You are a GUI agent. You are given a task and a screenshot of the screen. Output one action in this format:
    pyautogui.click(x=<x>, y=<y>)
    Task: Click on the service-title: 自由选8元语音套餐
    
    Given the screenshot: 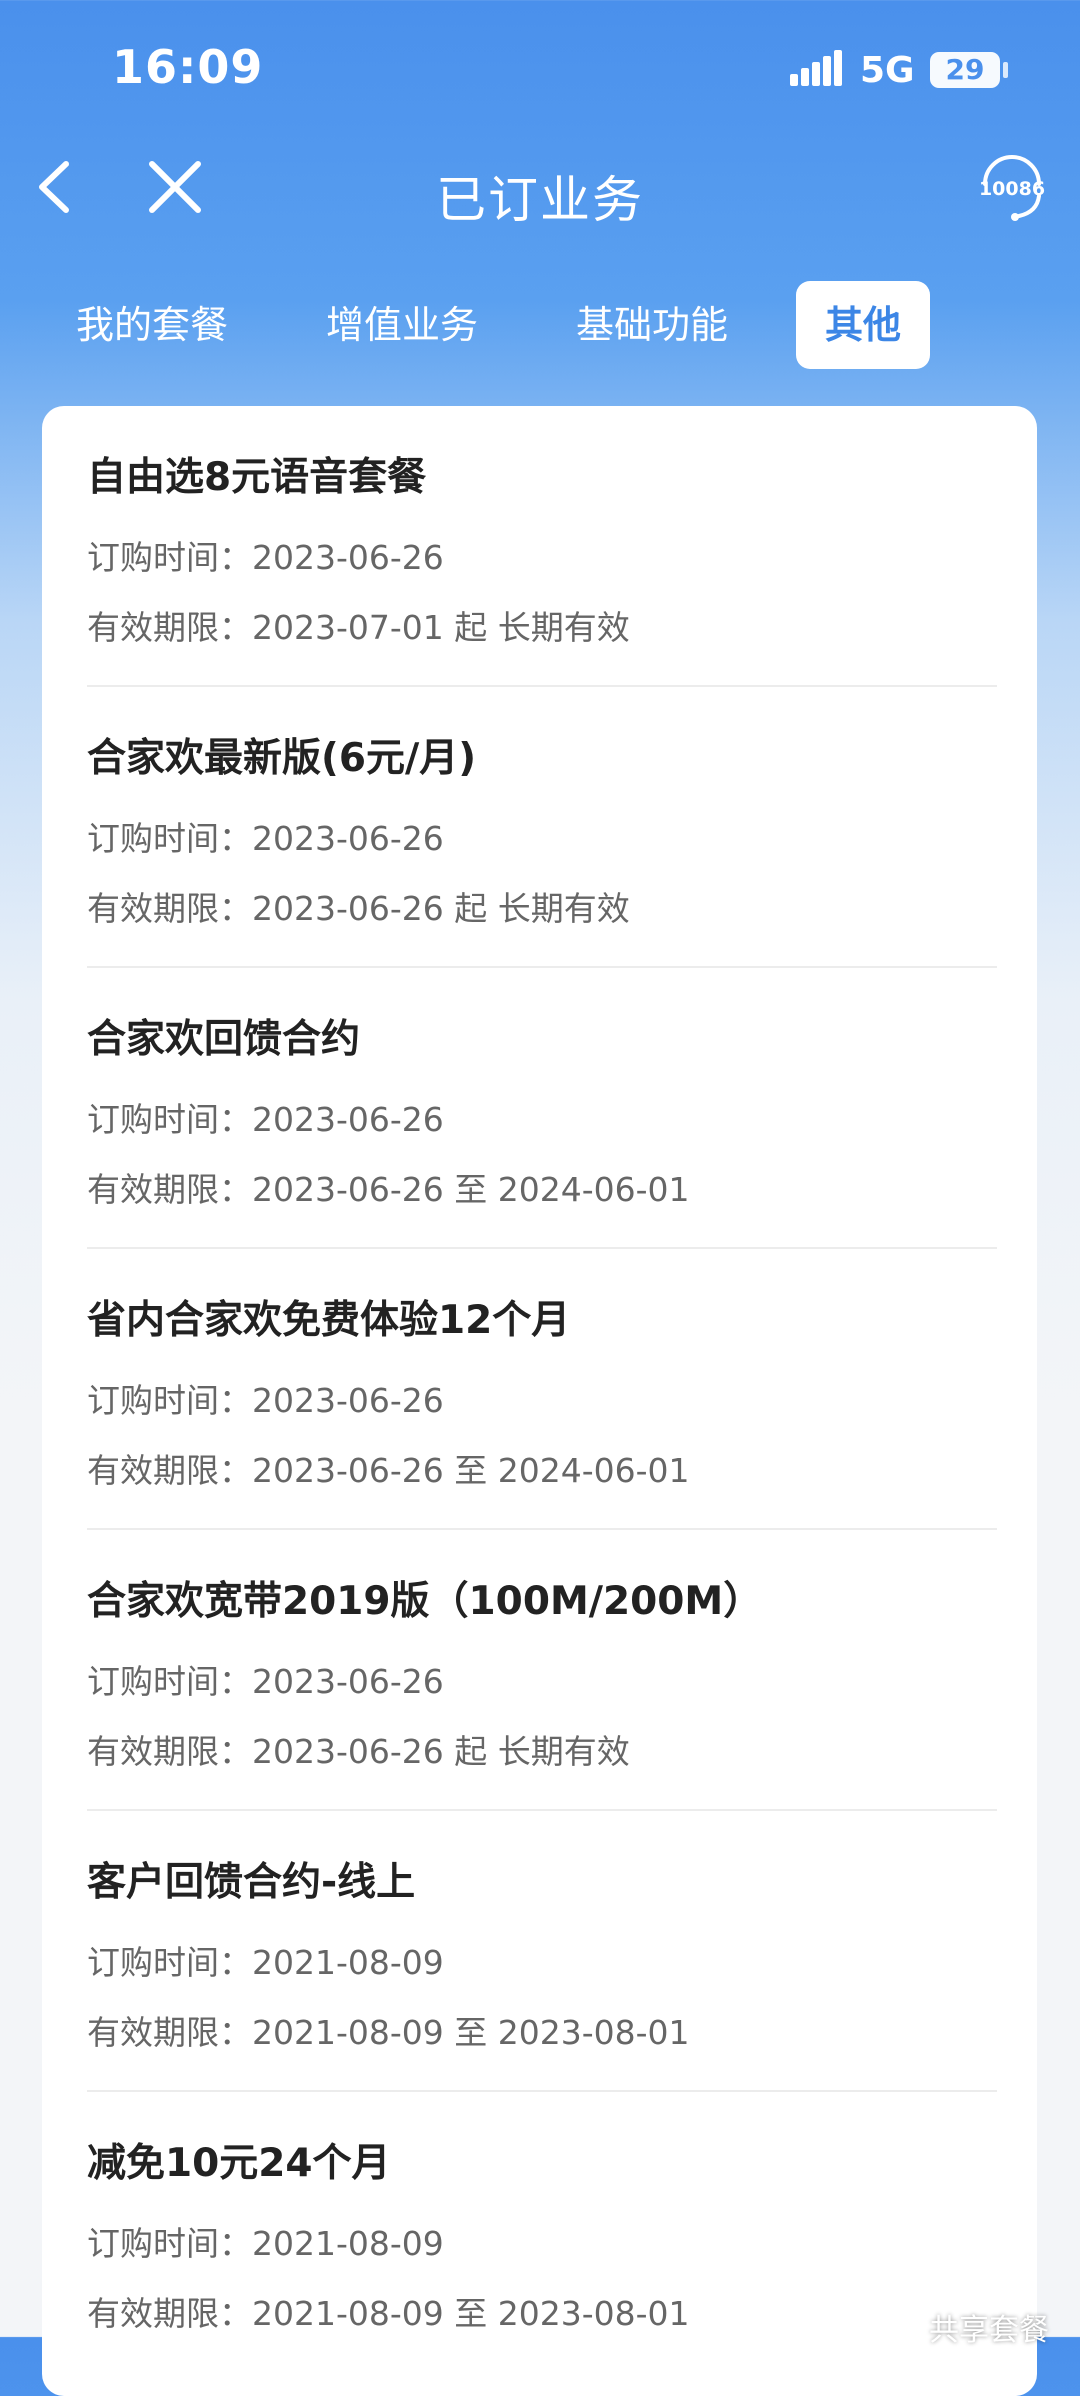 What is the action you would take?
    pyautogui.click(x=257, y=477)
    